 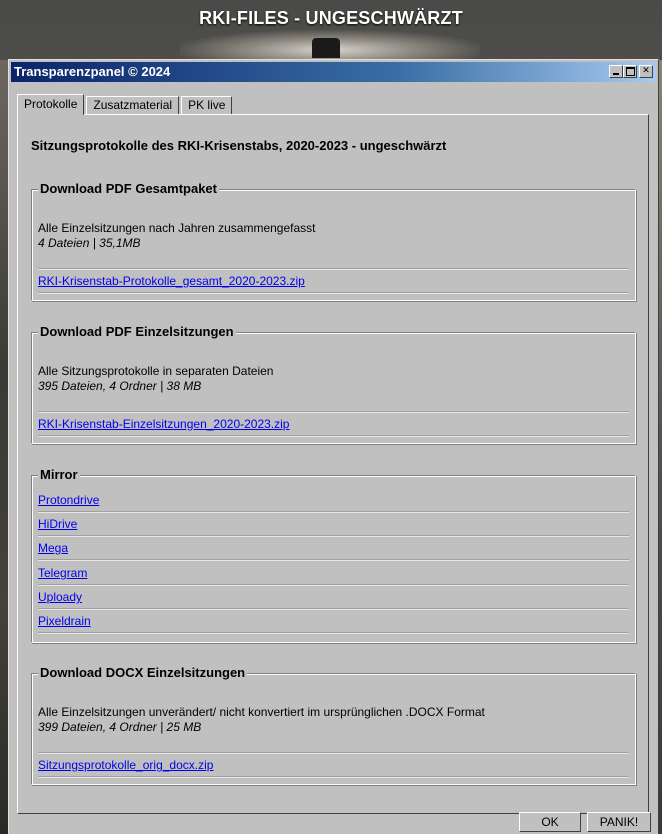 What do you see at coordinates (207, 105) in the screenshot?
I see `tab-pk-live: PK live` at bounding box center [207, 105].